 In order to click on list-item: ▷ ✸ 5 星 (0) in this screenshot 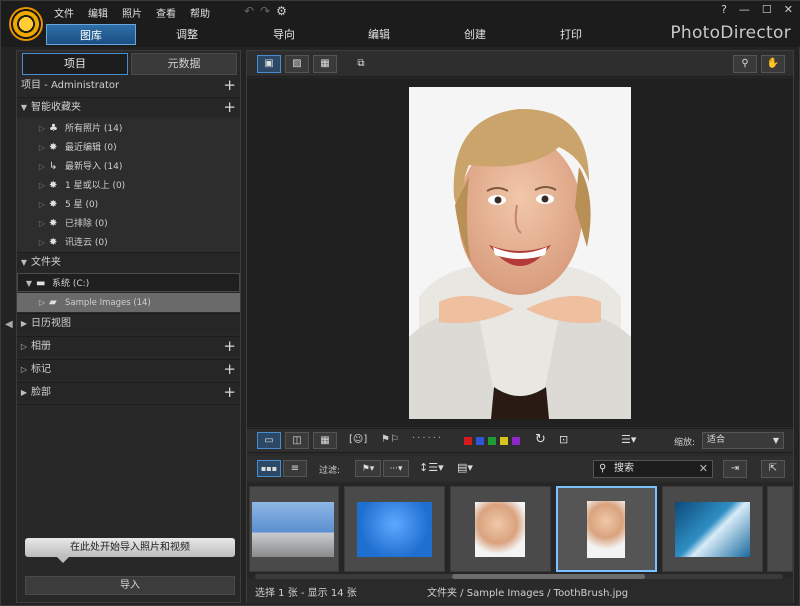, I will do `click(128, 204)`.